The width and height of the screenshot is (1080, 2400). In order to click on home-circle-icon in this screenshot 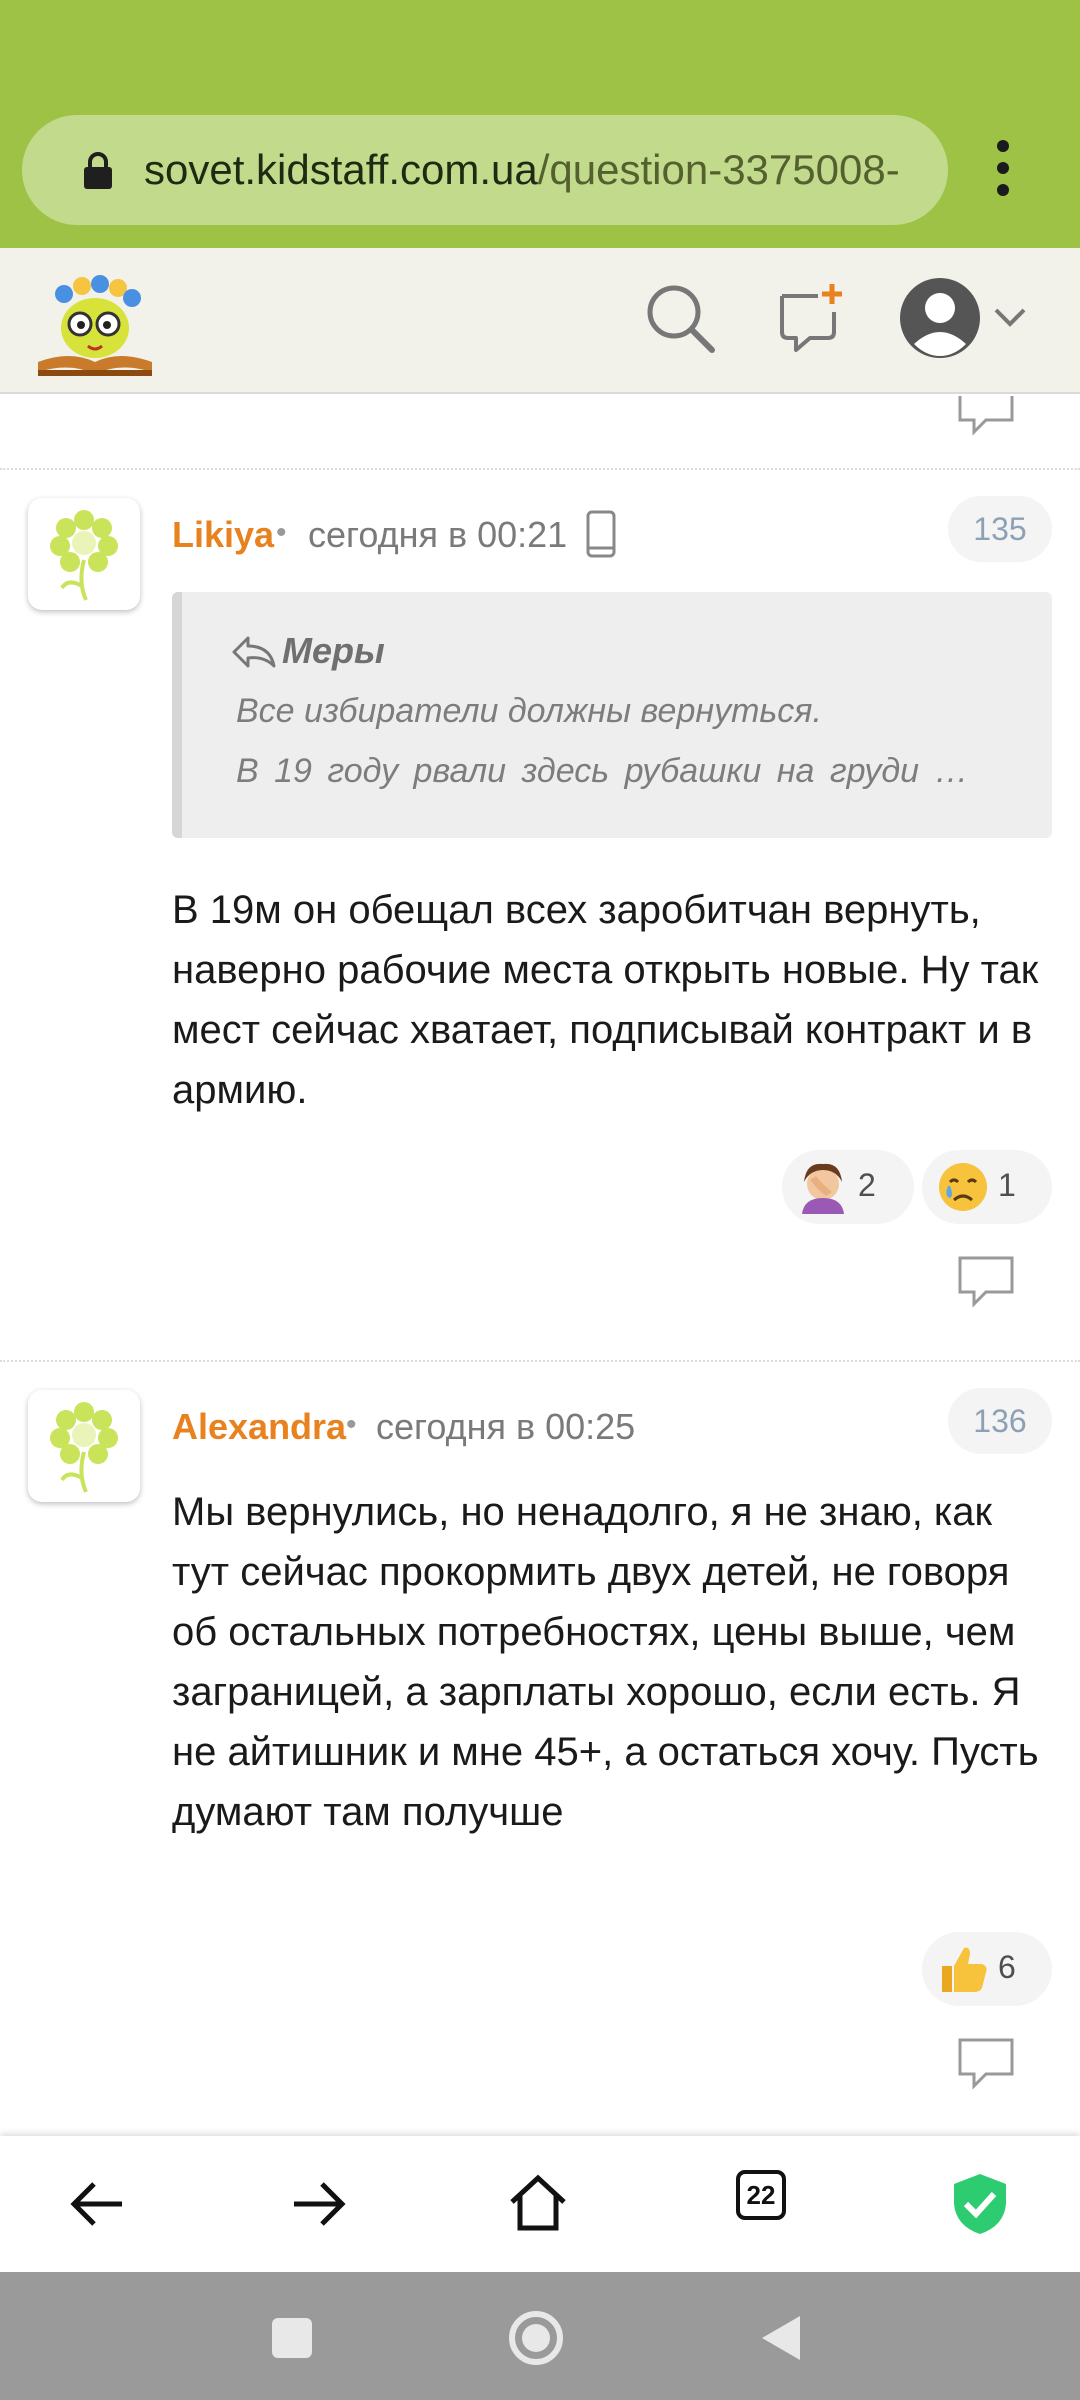, I will do `click(536, 2338)`.